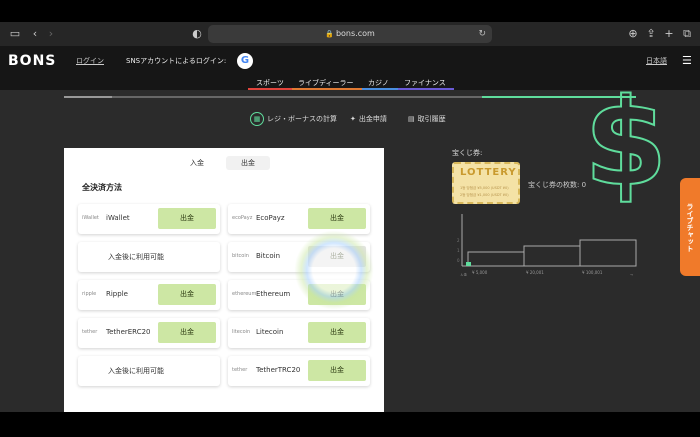  Describe the element at coordinates (350, 424) in the screenshot. I see `screen-bottom` at that location.